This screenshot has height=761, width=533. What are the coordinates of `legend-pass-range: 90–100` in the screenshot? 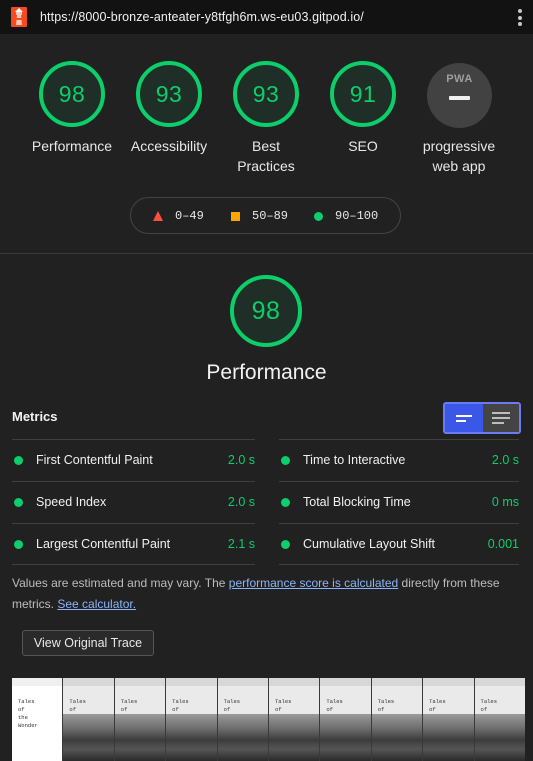 It's located at (357, 216).